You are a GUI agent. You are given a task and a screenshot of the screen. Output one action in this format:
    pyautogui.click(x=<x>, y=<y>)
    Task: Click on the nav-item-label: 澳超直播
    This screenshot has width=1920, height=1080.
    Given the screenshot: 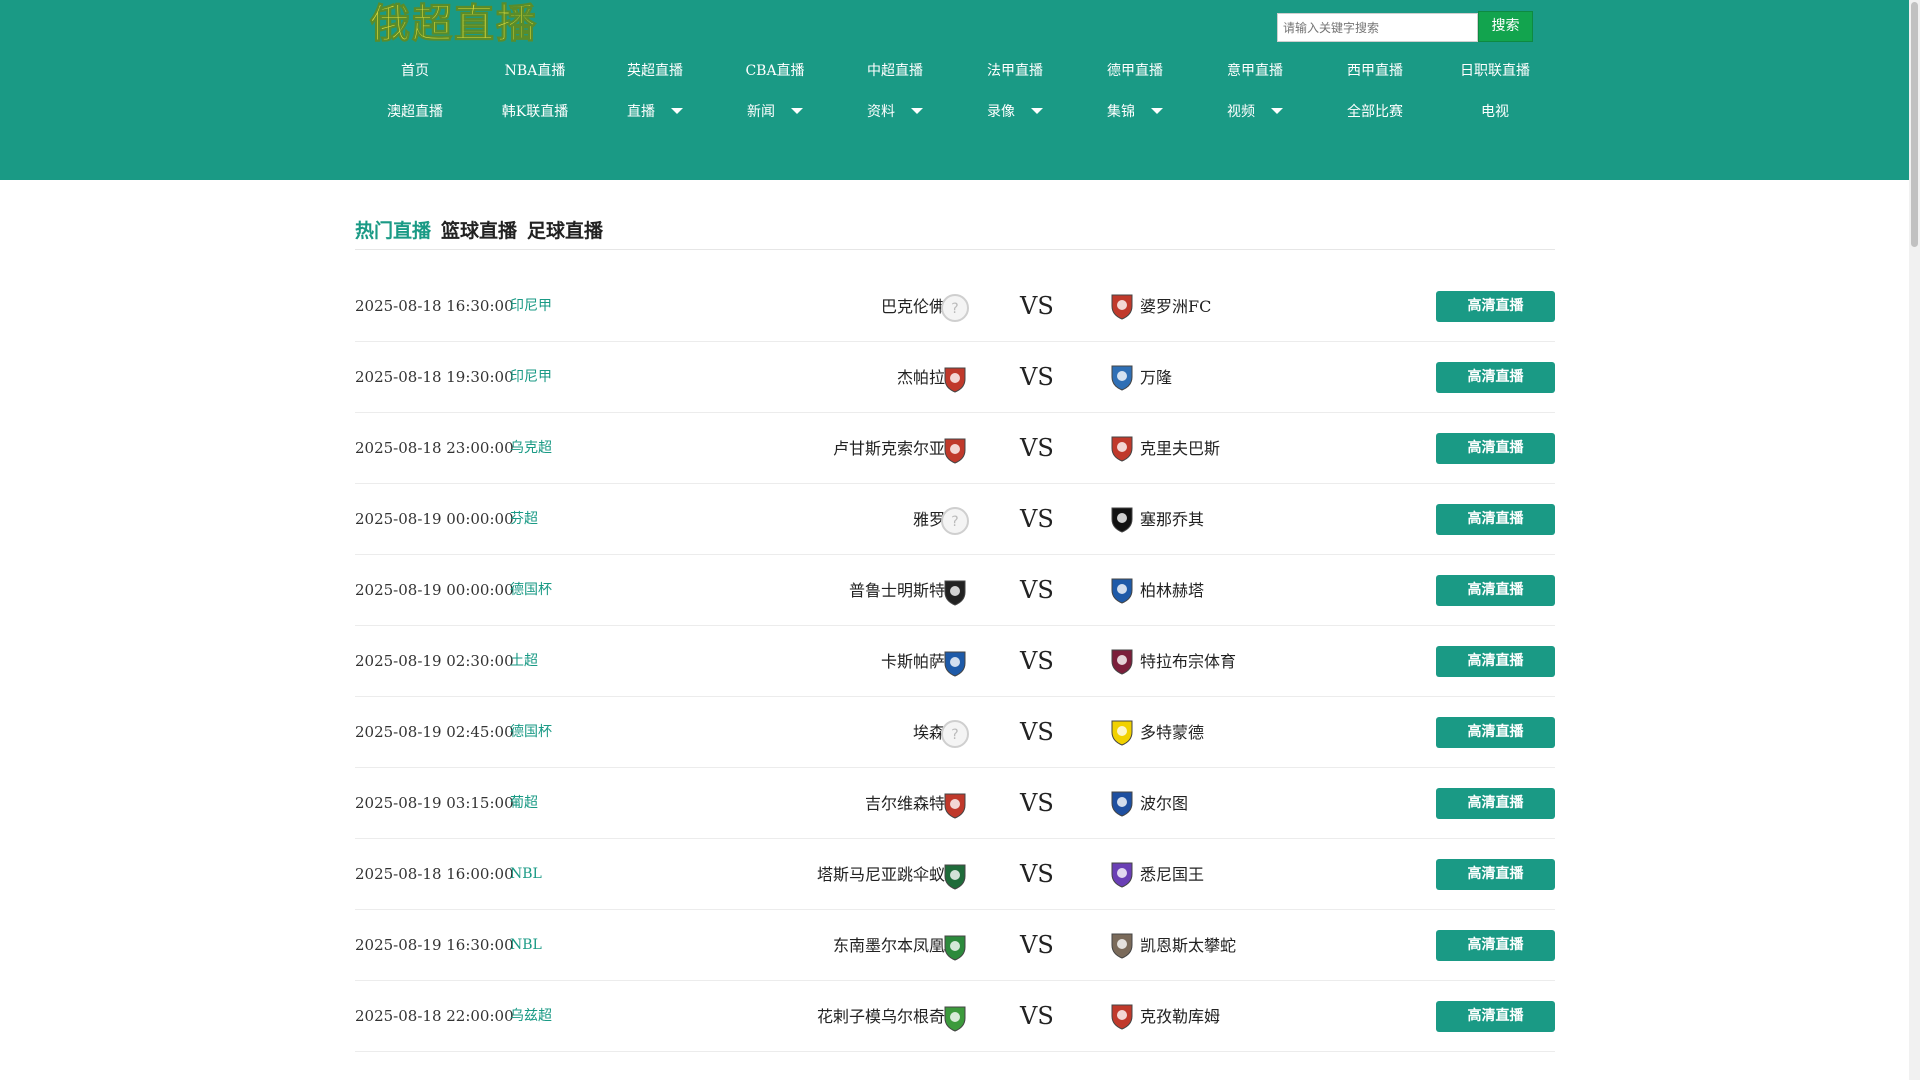 What is the action you would take?
    pyautogui.click(x=415, y=112)
    